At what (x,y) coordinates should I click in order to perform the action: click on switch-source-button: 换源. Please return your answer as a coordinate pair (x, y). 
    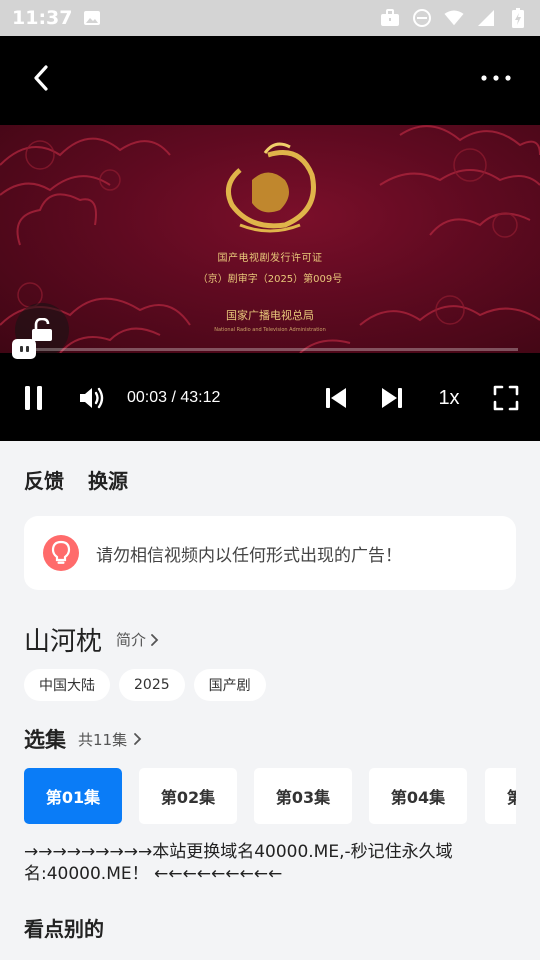
    Looking at the image, I should click on (108, 479).